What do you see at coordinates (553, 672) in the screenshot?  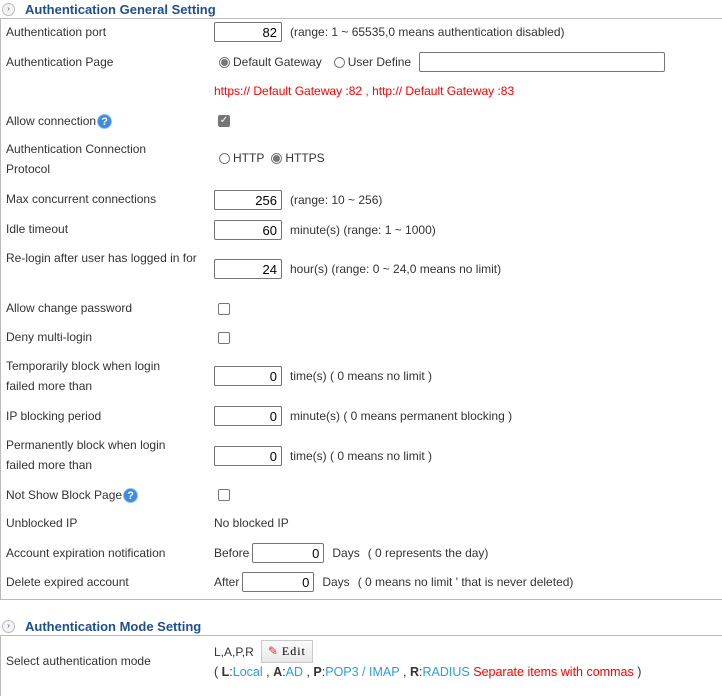 I see `legend-note: Separate items with commas` at bounding box center [553, 672].